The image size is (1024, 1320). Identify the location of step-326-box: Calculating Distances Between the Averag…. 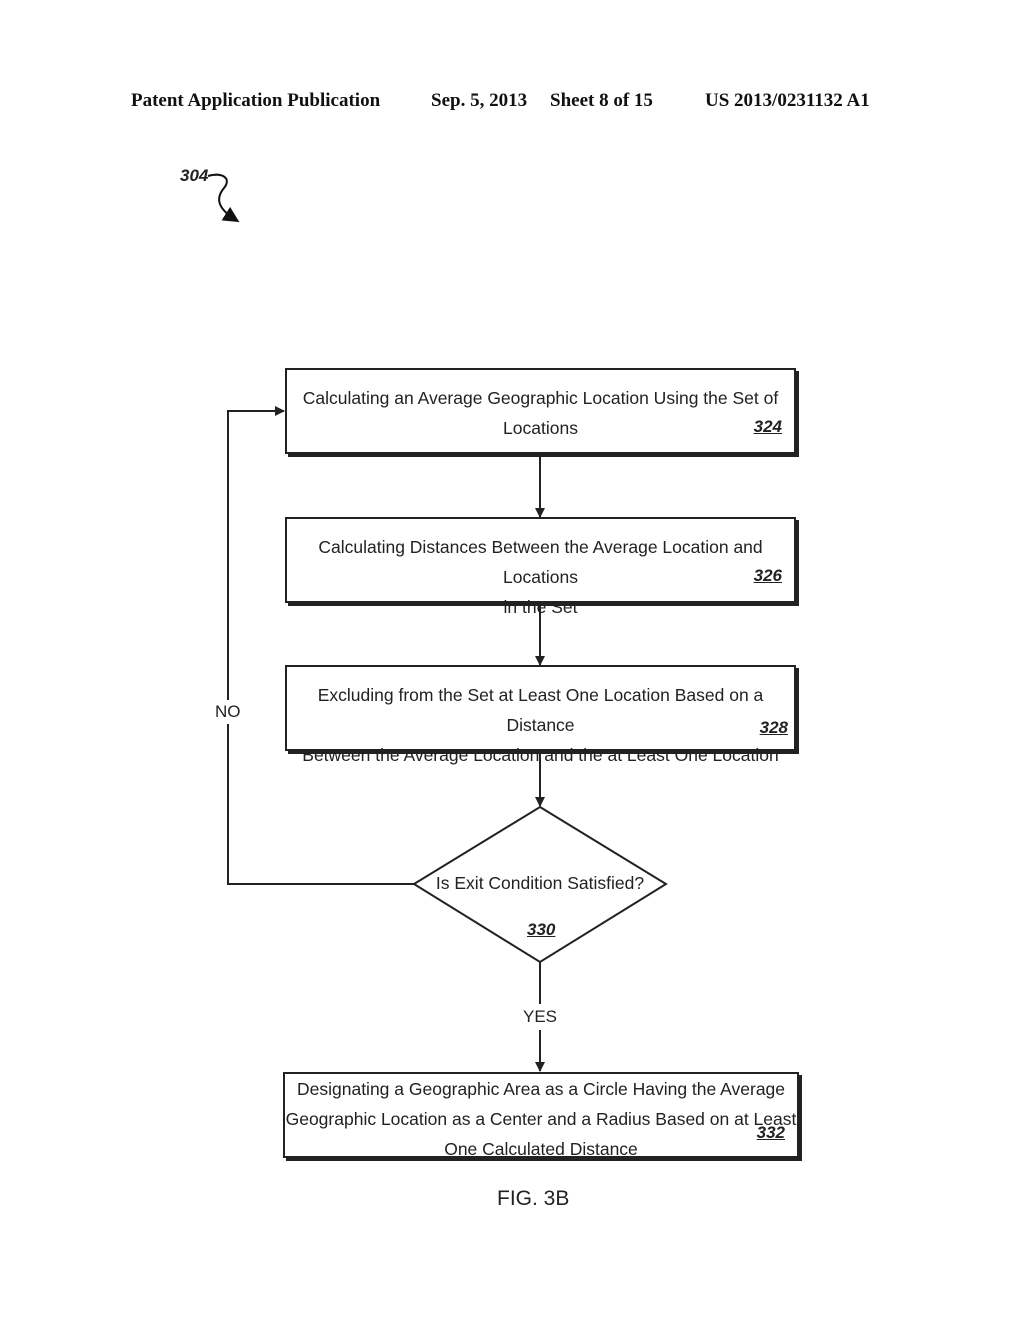
(540, 567).